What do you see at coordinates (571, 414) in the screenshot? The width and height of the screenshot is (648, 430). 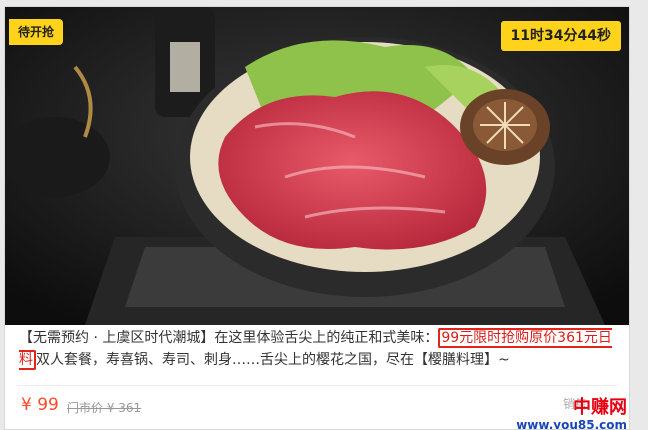 I see `site-watermark: 中赚网 www.you85.com` at bounding box center [571, 414].